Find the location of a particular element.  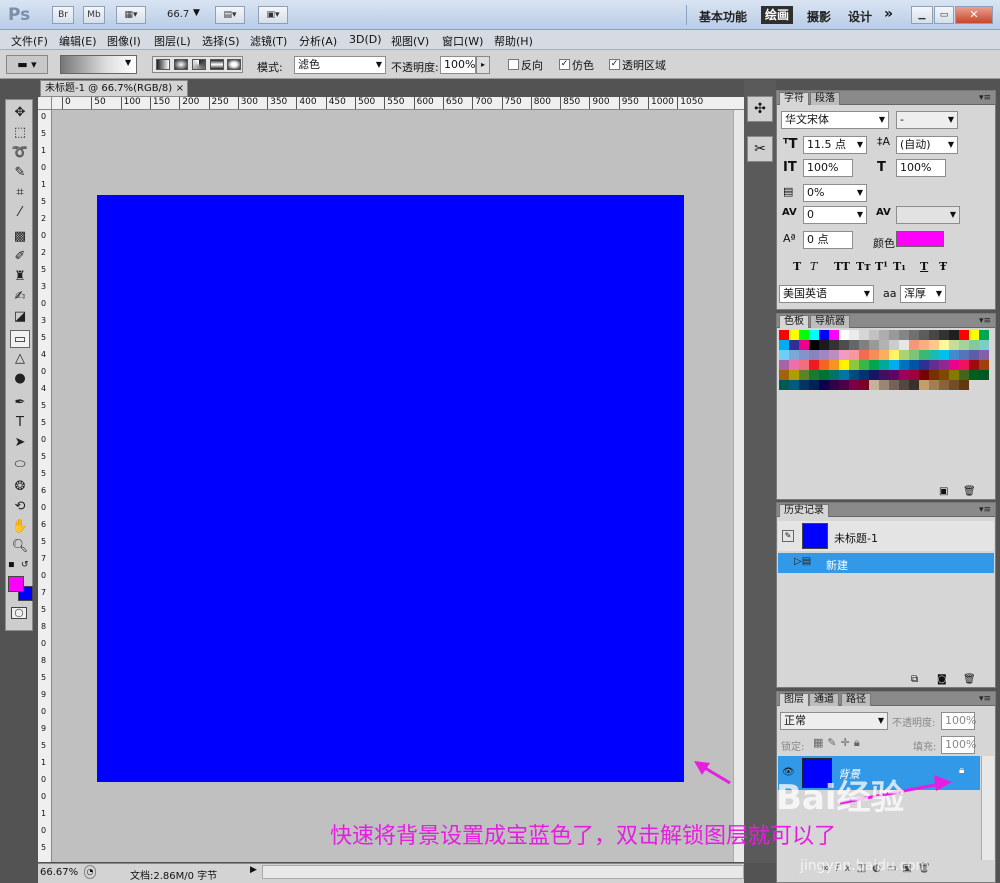

menu-image: 图像(I) is located at coordinates (124, 41).